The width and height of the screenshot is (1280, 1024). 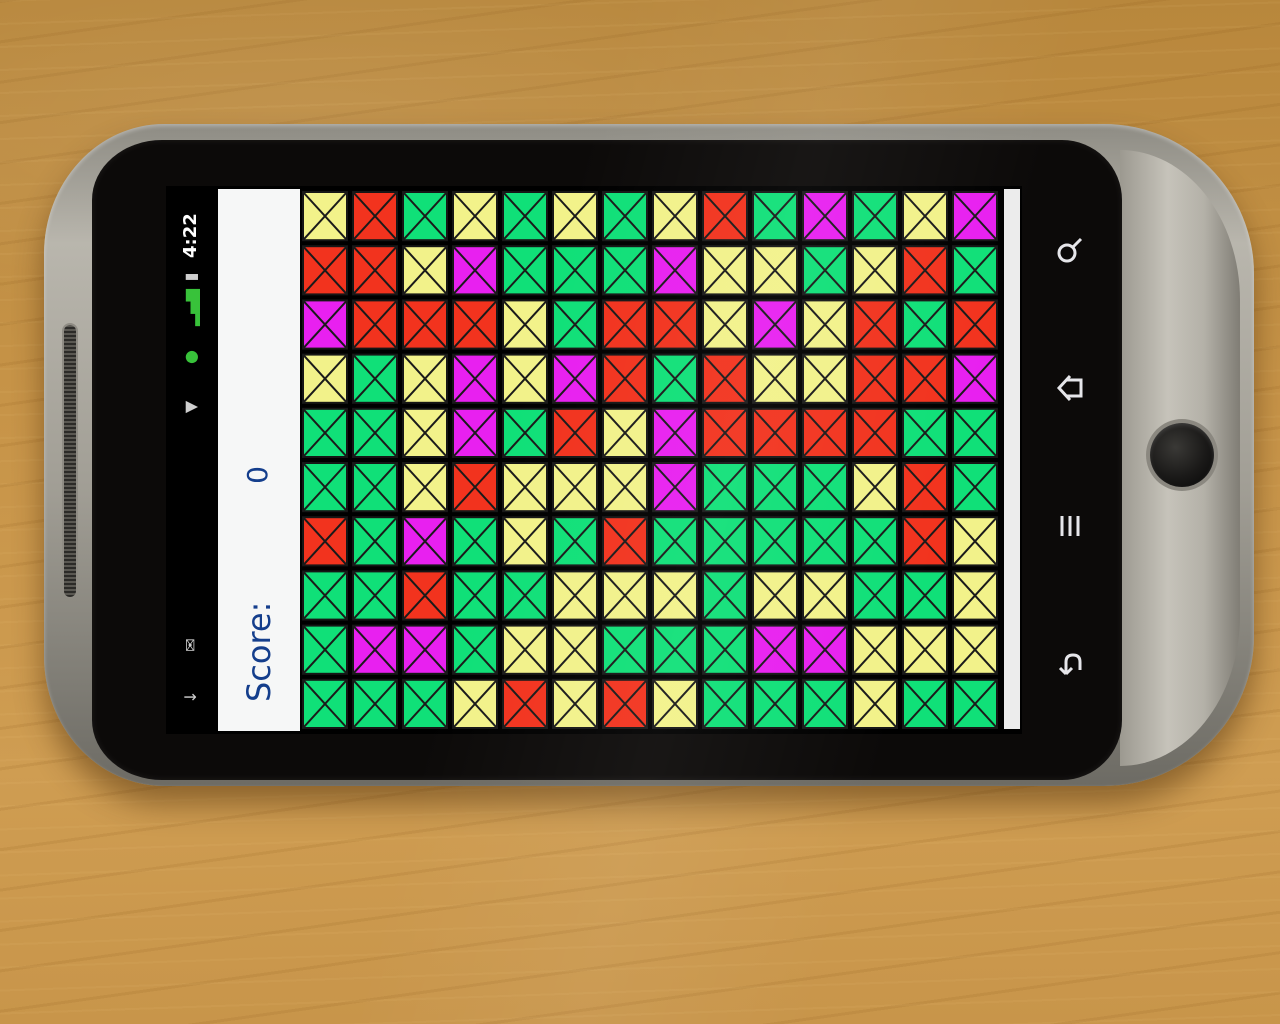 What do you see at coordinates (1070, 526) in the screenshot?
I see `menu-key` at bounding box center [1070, 526].